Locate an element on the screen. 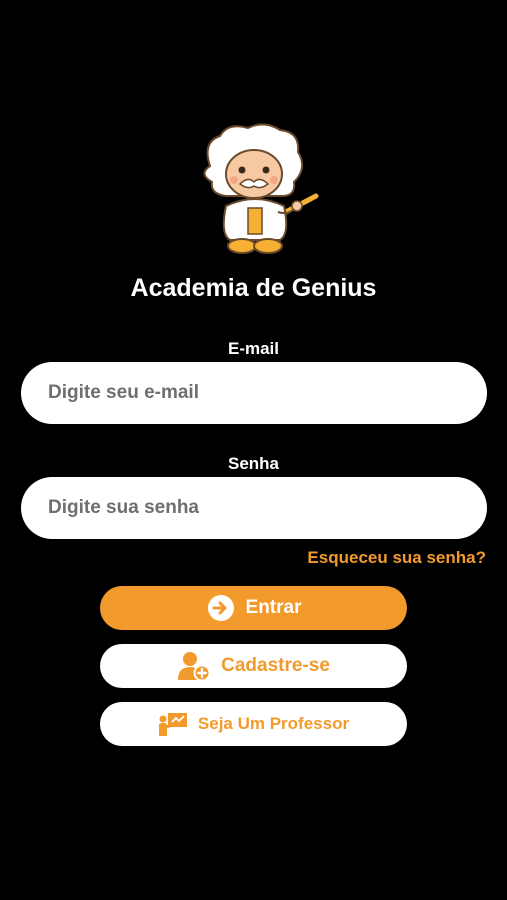 The height and width of the screenshot is (900, 507). einstein-mascot-icon is located at coordinates (261, 188).